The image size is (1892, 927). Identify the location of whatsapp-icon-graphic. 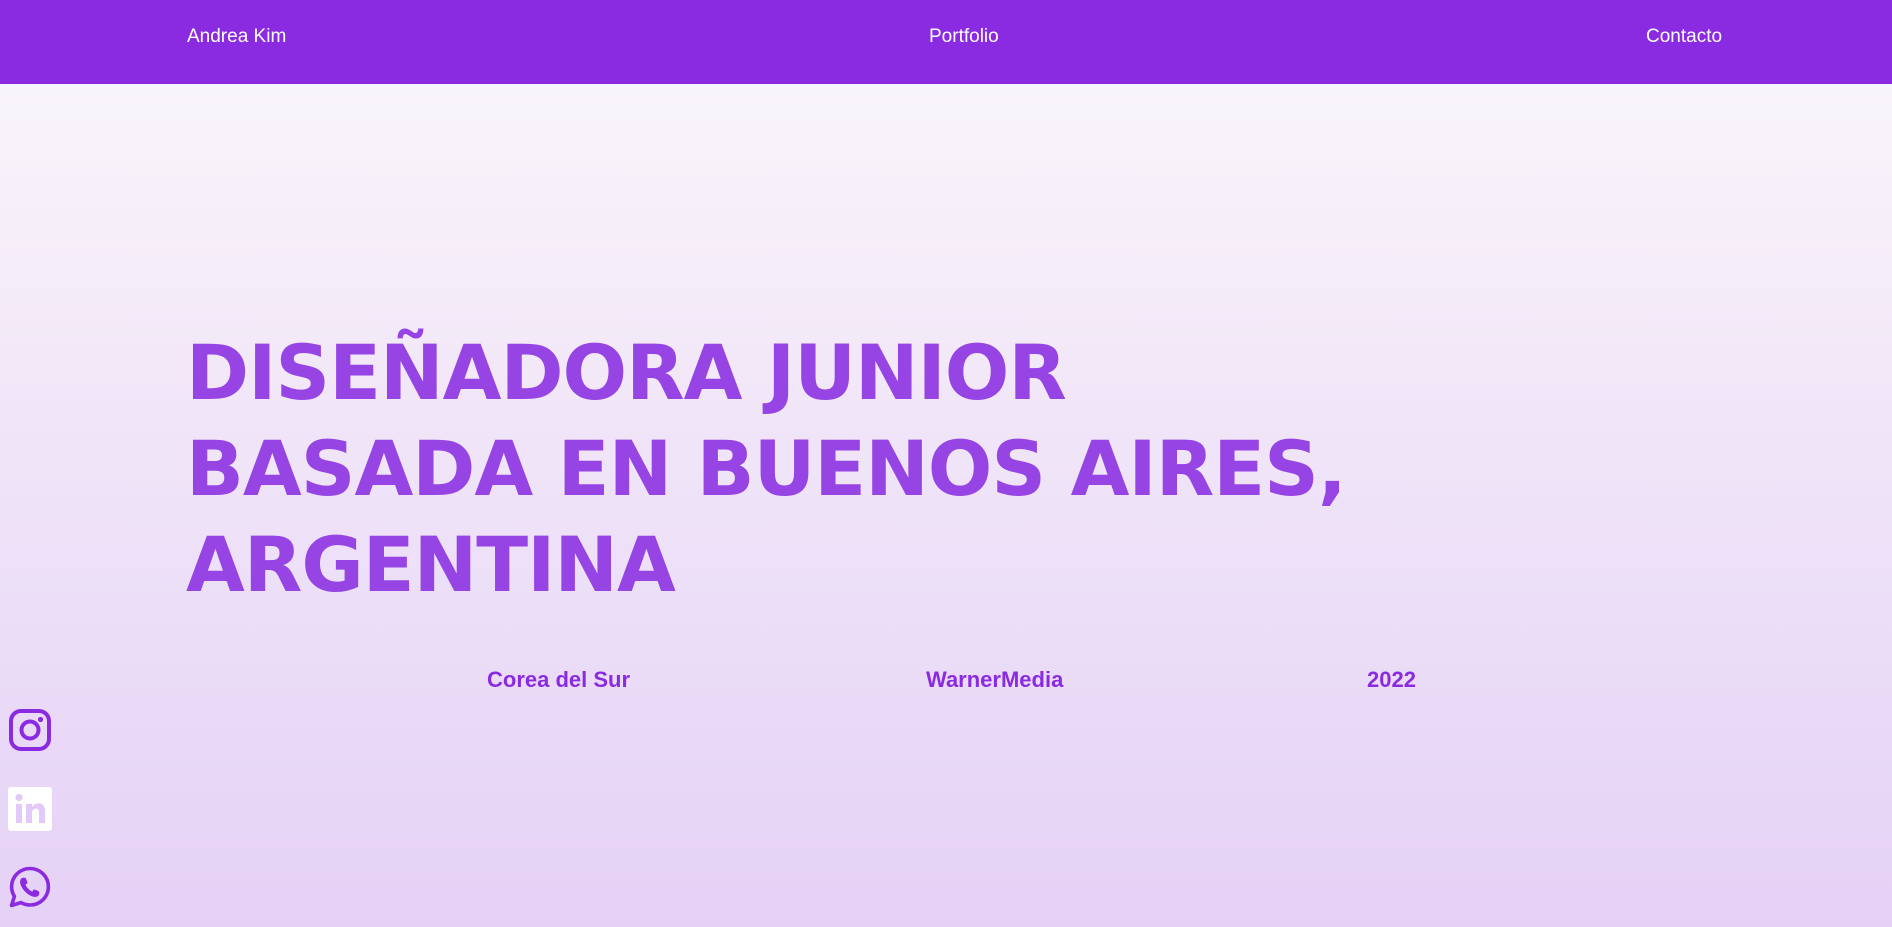
(30, 887).